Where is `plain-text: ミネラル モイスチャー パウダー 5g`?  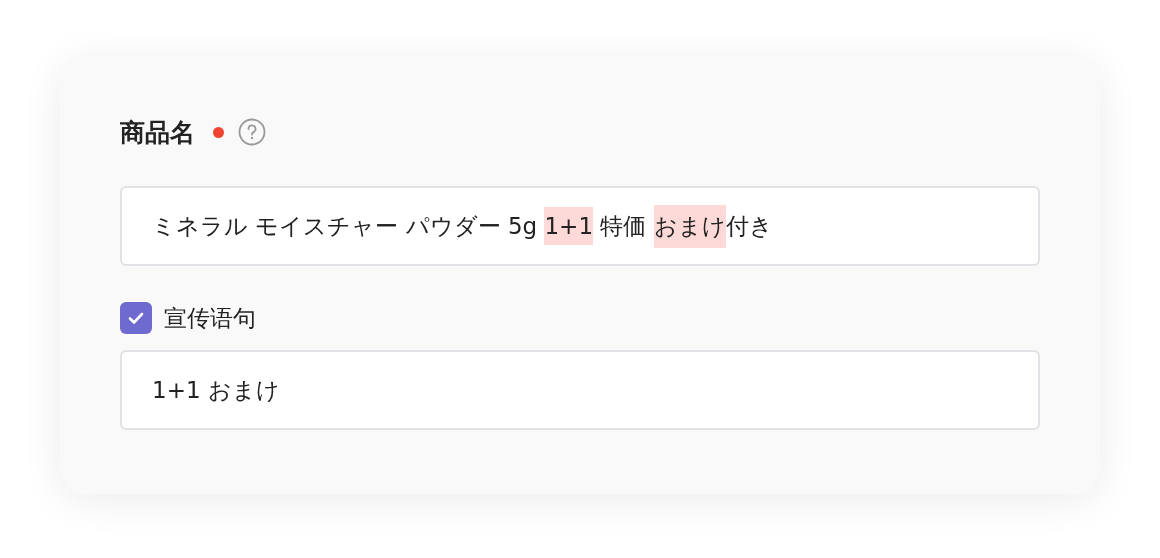
plain-text: ミネラル モイスチャー パウダー 5g is located at coordinates (345, 226).